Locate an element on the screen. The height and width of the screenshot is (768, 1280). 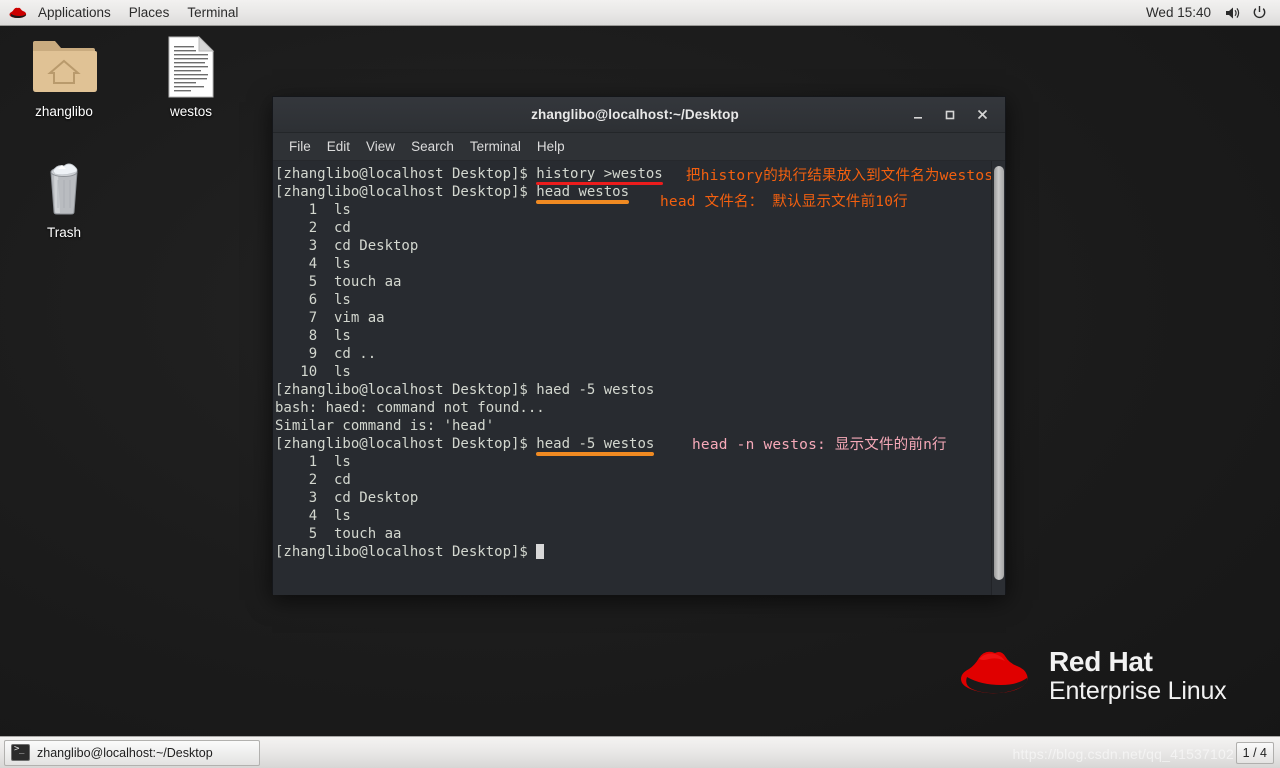
desktop-icon-label: Trash is located at coordinates (63, 232).